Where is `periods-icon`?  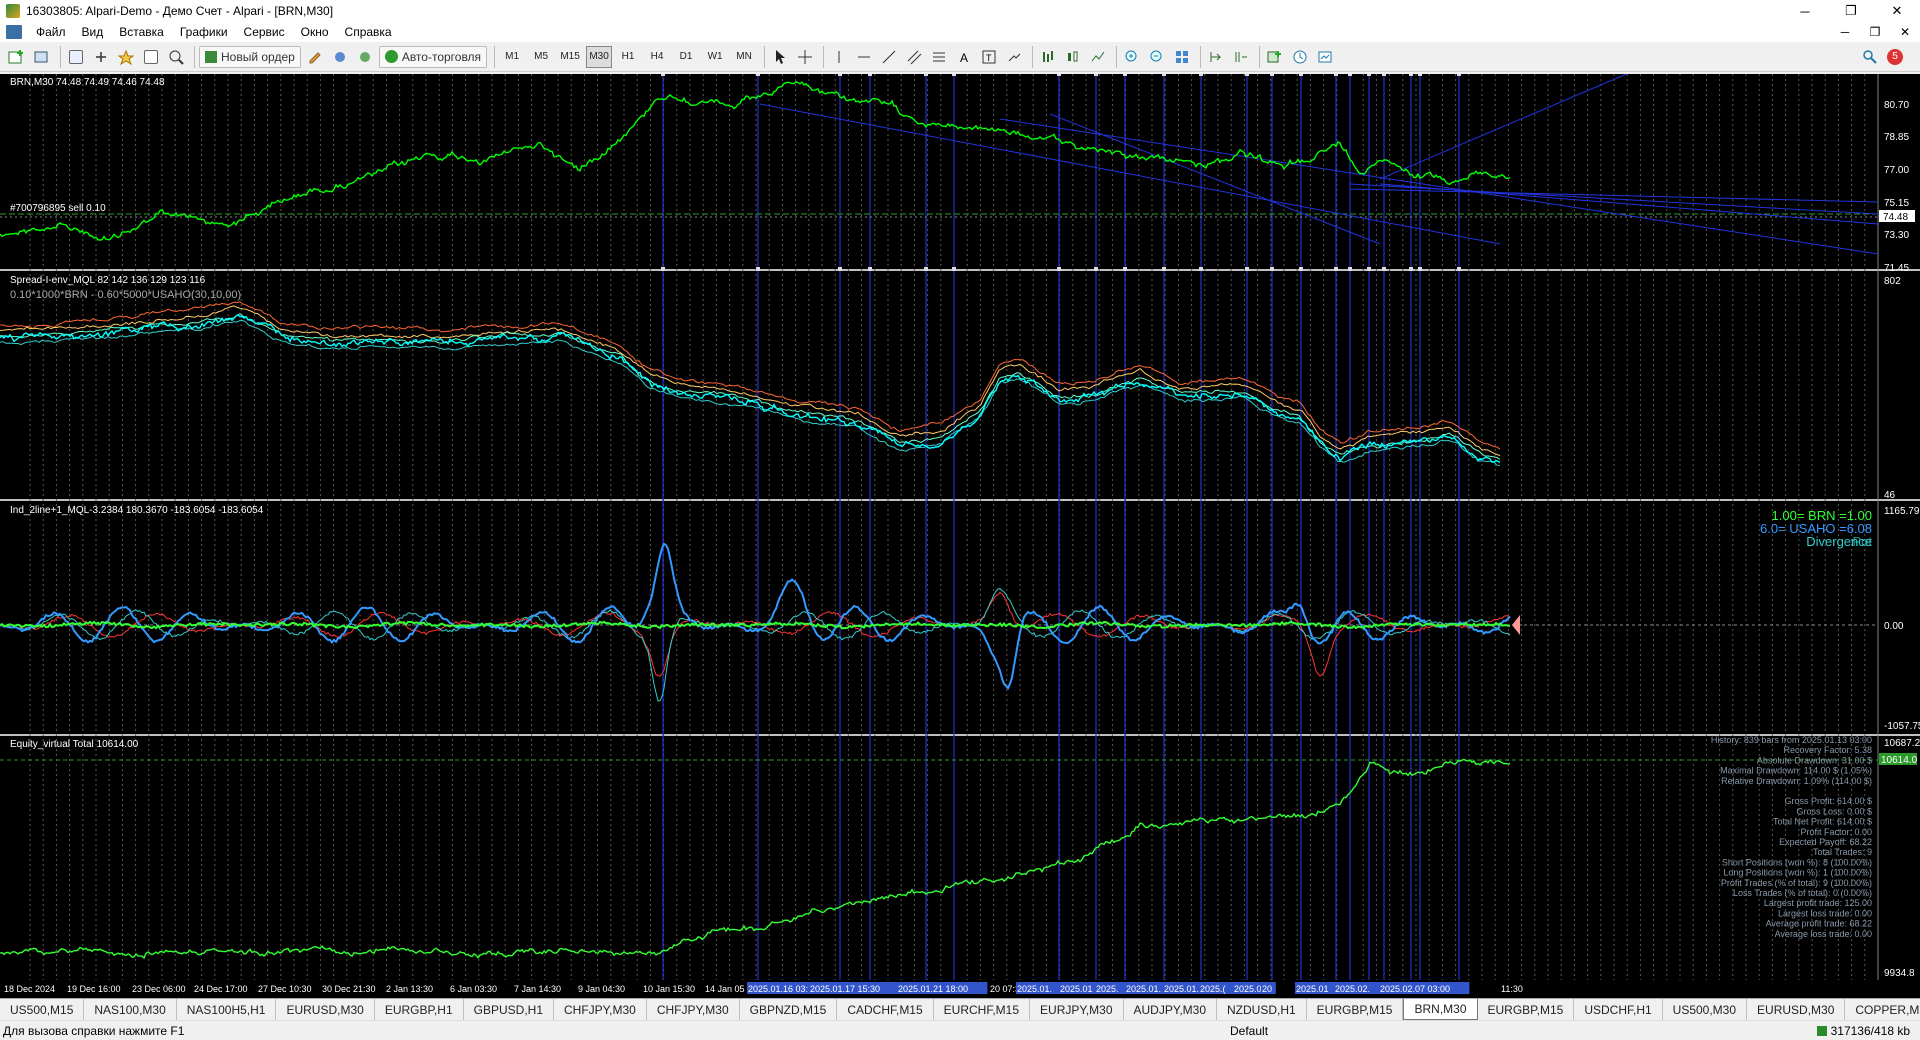 periods-icon is located at coordinates (1300, 57).